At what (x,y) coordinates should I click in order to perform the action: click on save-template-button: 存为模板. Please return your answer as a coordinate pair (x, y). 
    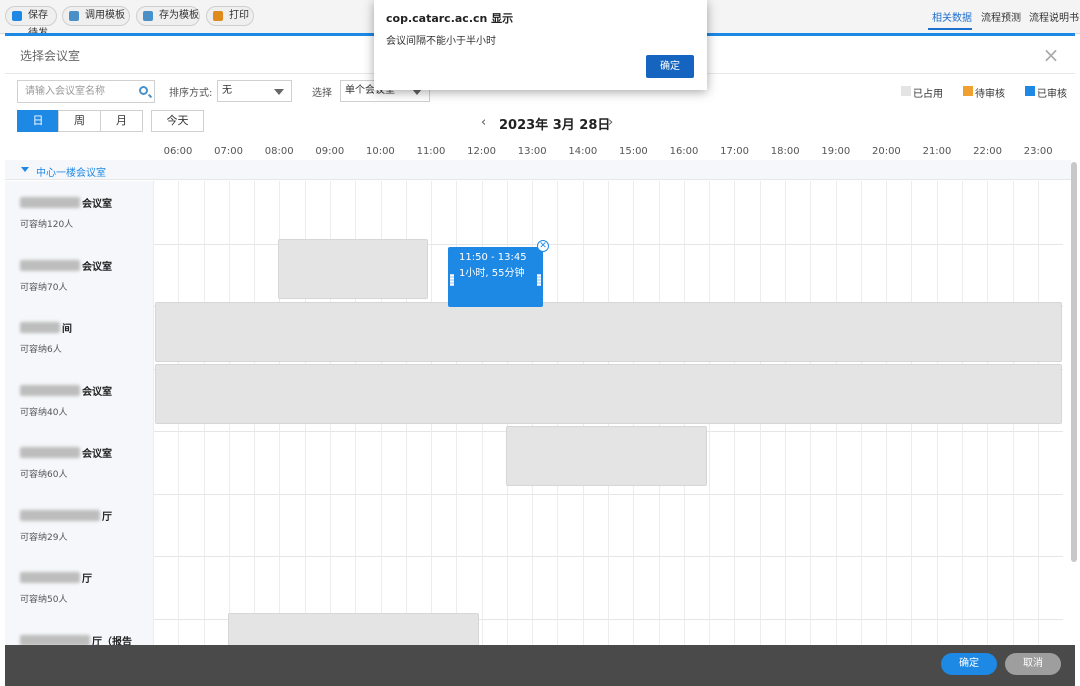
    Looking at the image, I should click on (168, 16).